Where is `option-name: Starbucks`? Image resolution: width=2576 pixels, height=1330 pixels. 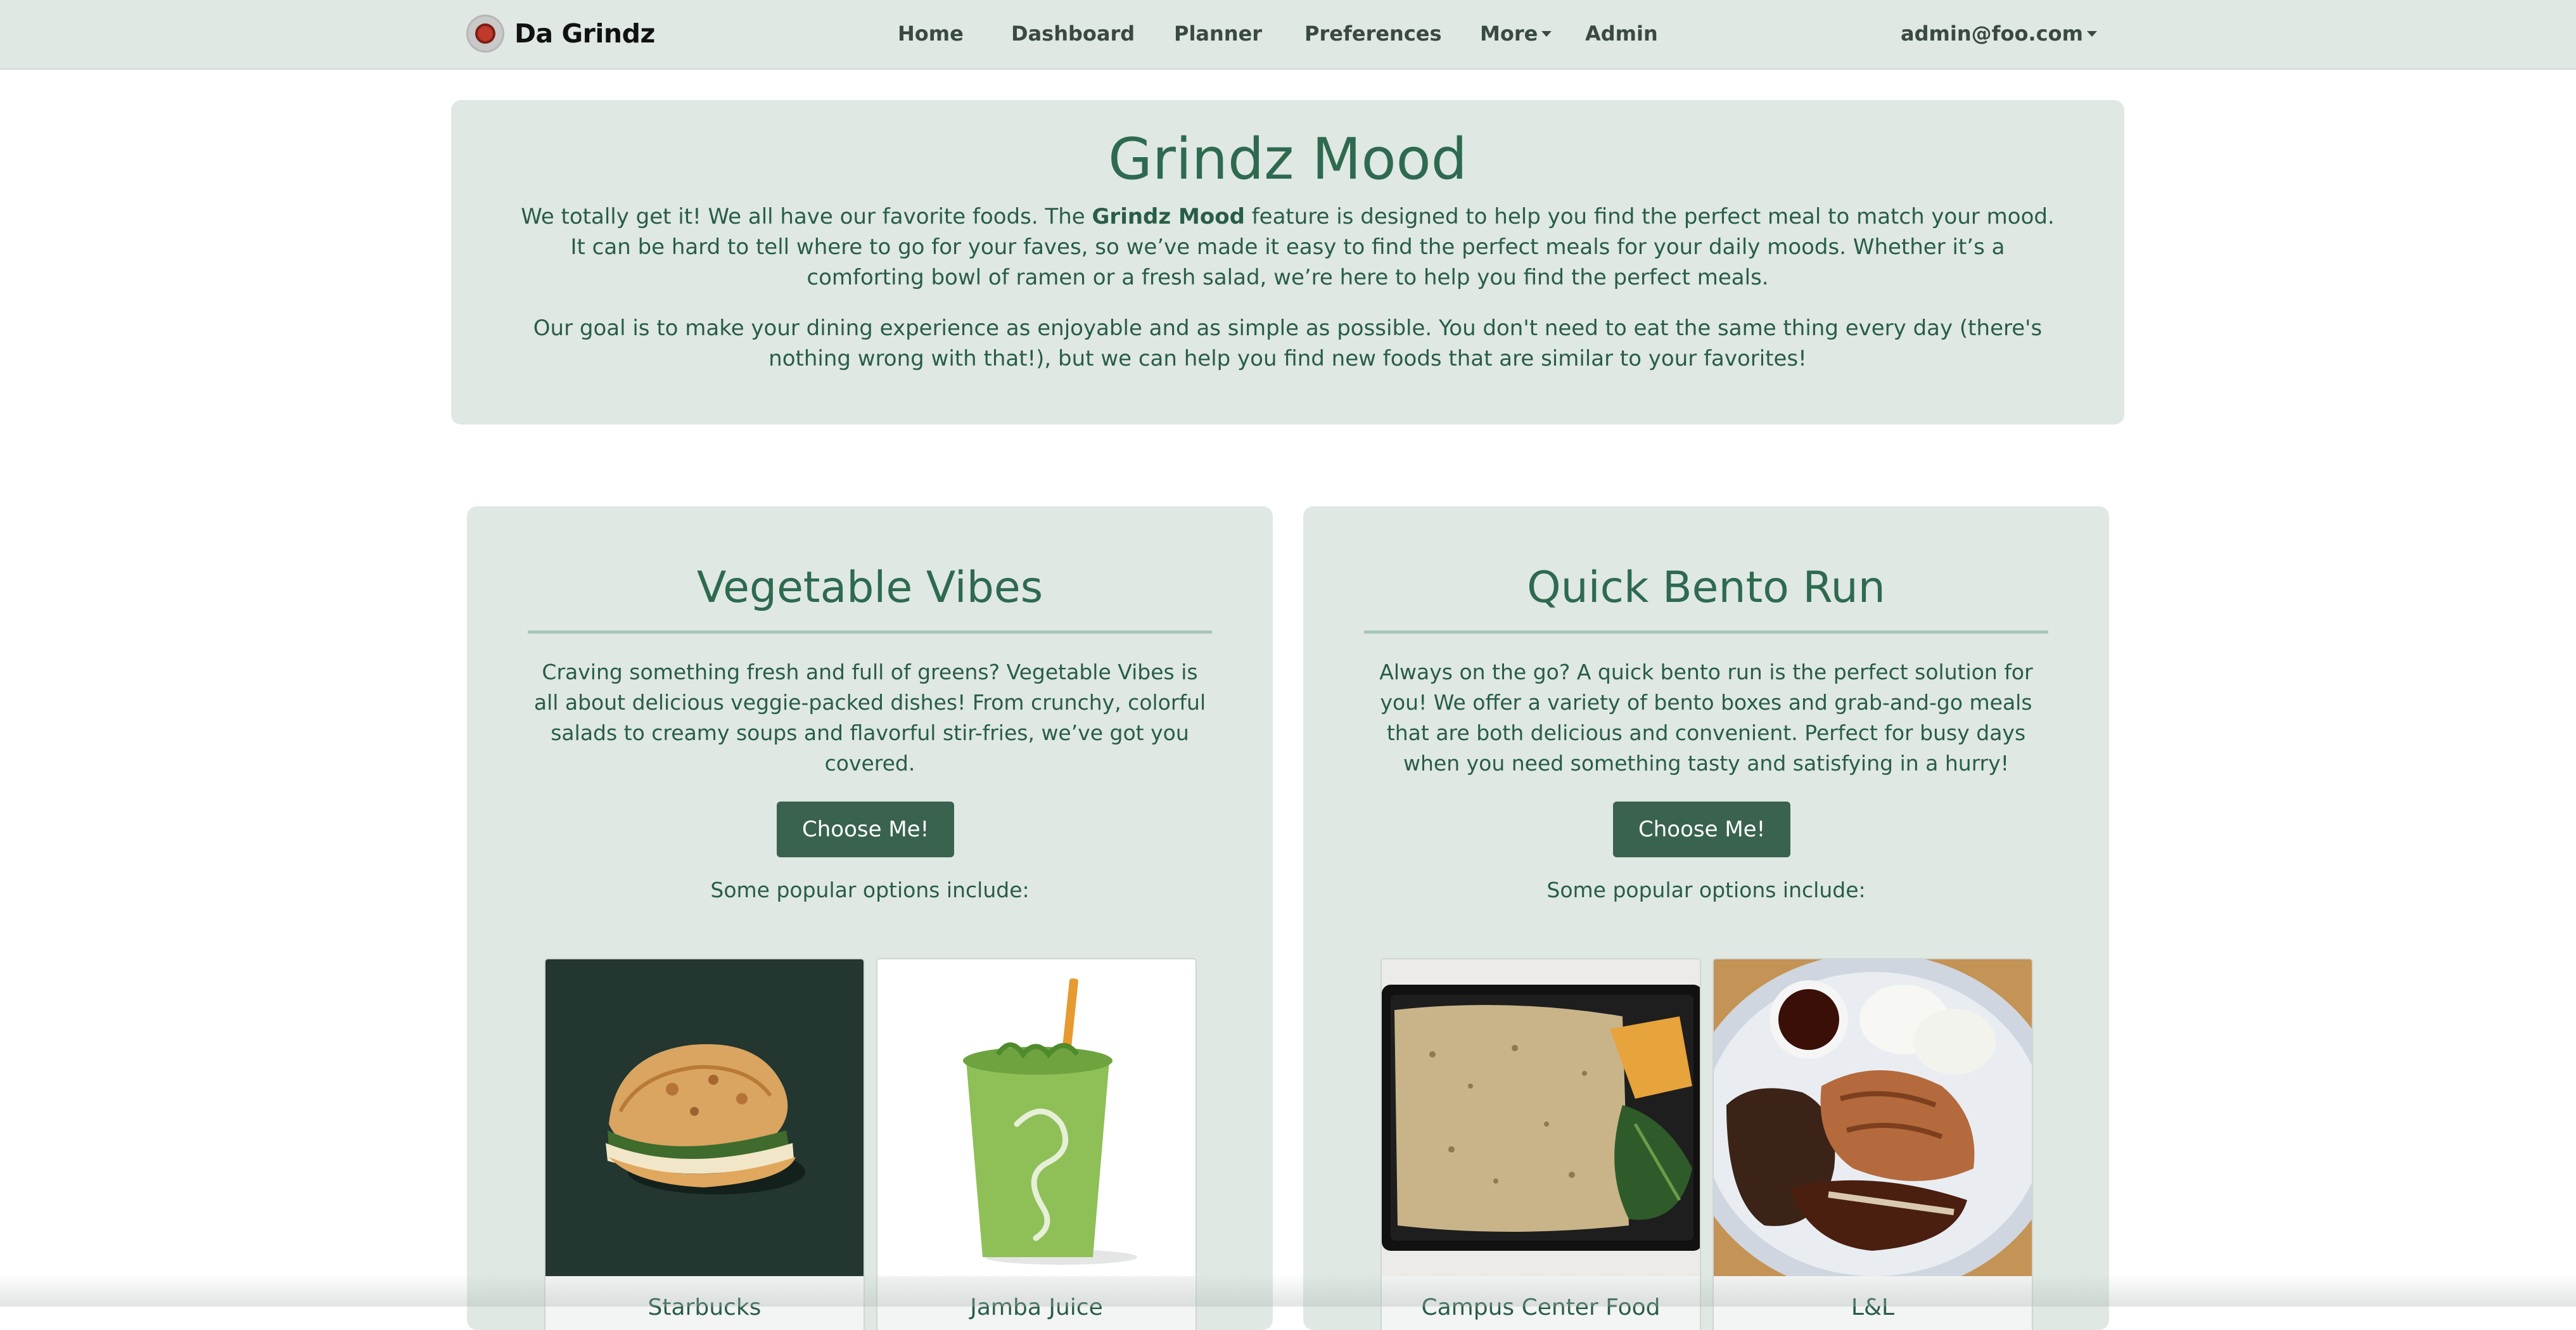
option-name: Starbucks is located at coordinates (704, 1307).